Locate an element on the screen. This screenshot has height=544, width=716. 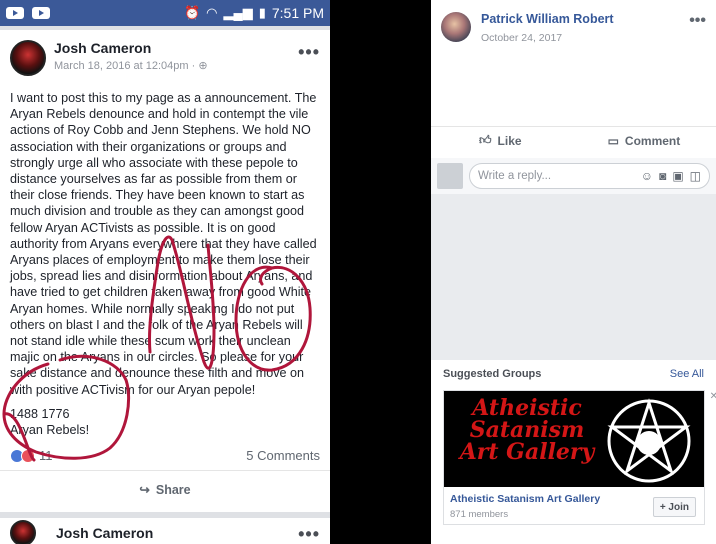
post-tag-line: Aryan Rebels! is located at coordinates (50, 430).